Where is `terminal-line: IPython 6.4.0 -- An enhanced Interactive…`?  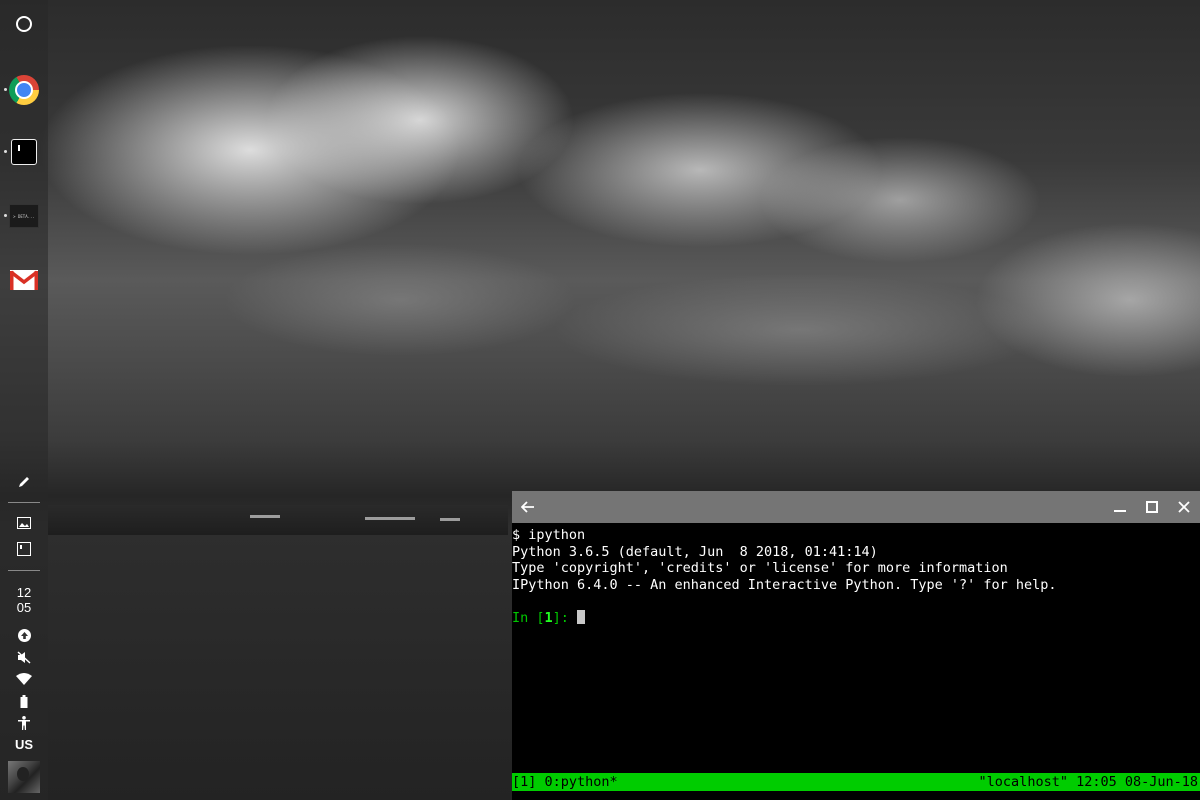 terminal-line: IPython 6.4.0 -- An enhanced Interactive… is located at coordinates (784, 584).